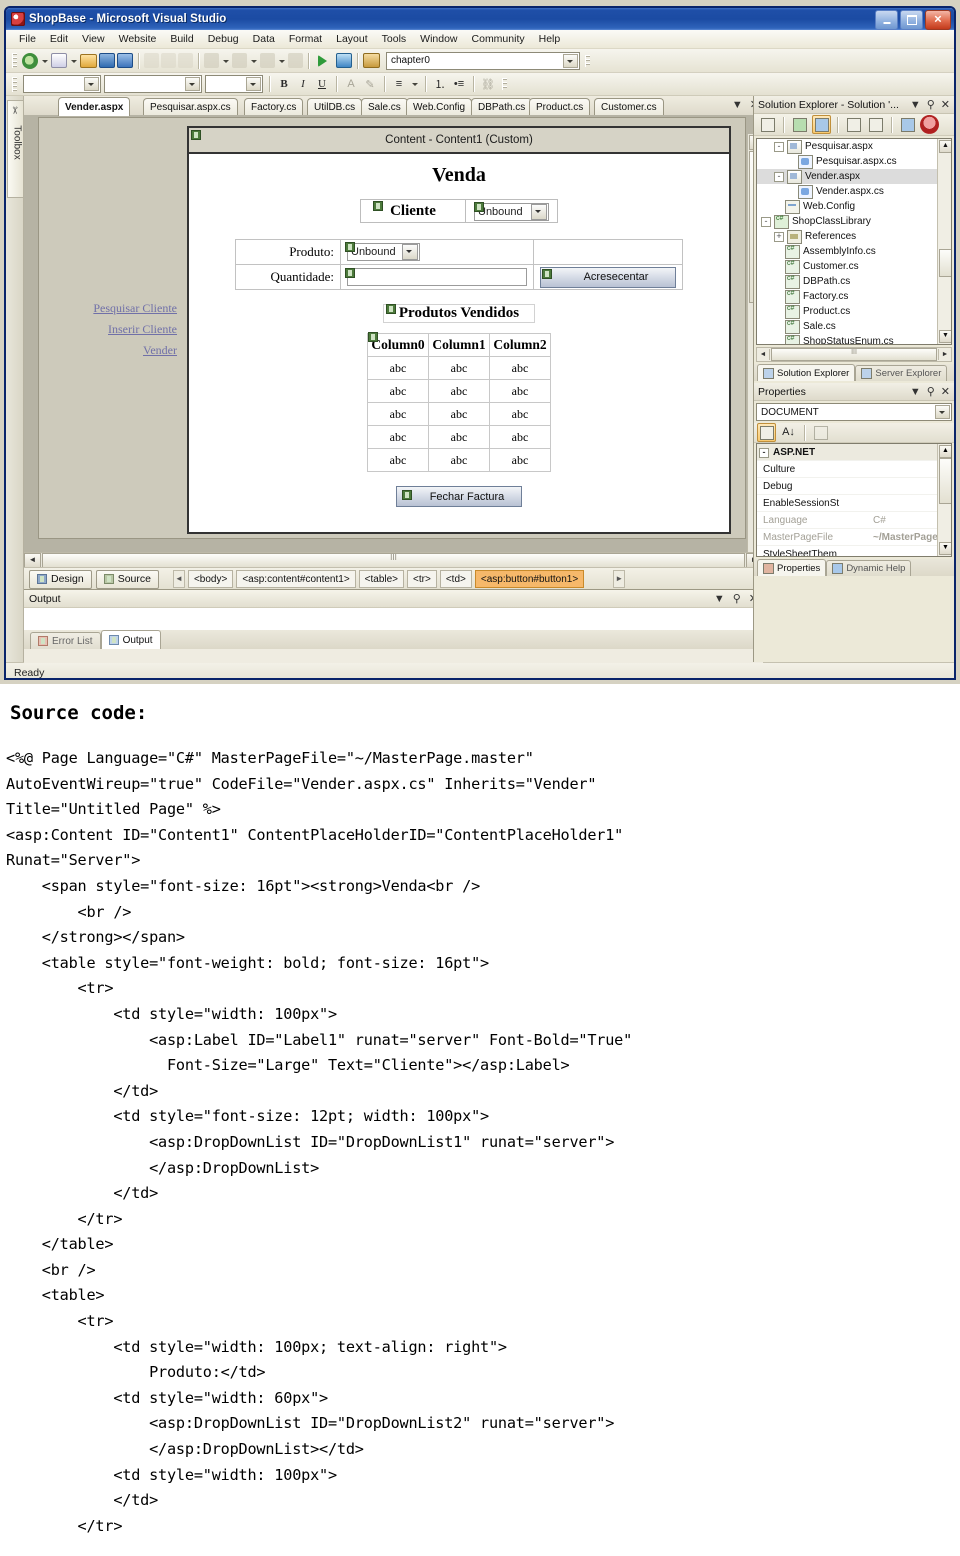 This screenshot has width=960, height=1556. I want to click on tab-utildb-cs: UtilDB.cs, so click(335, 106).